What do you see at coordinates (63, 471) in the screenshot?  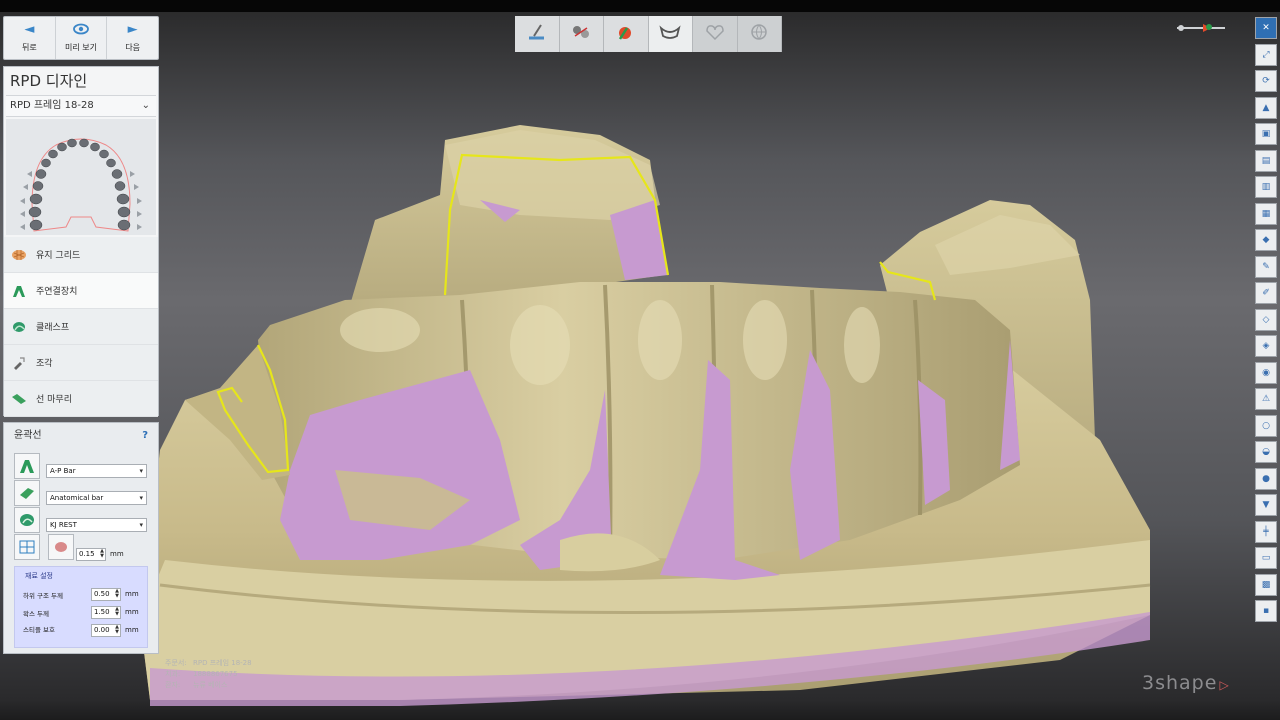 I see `connector-type-value: A-P Bar` at bounding box center [63, 471].